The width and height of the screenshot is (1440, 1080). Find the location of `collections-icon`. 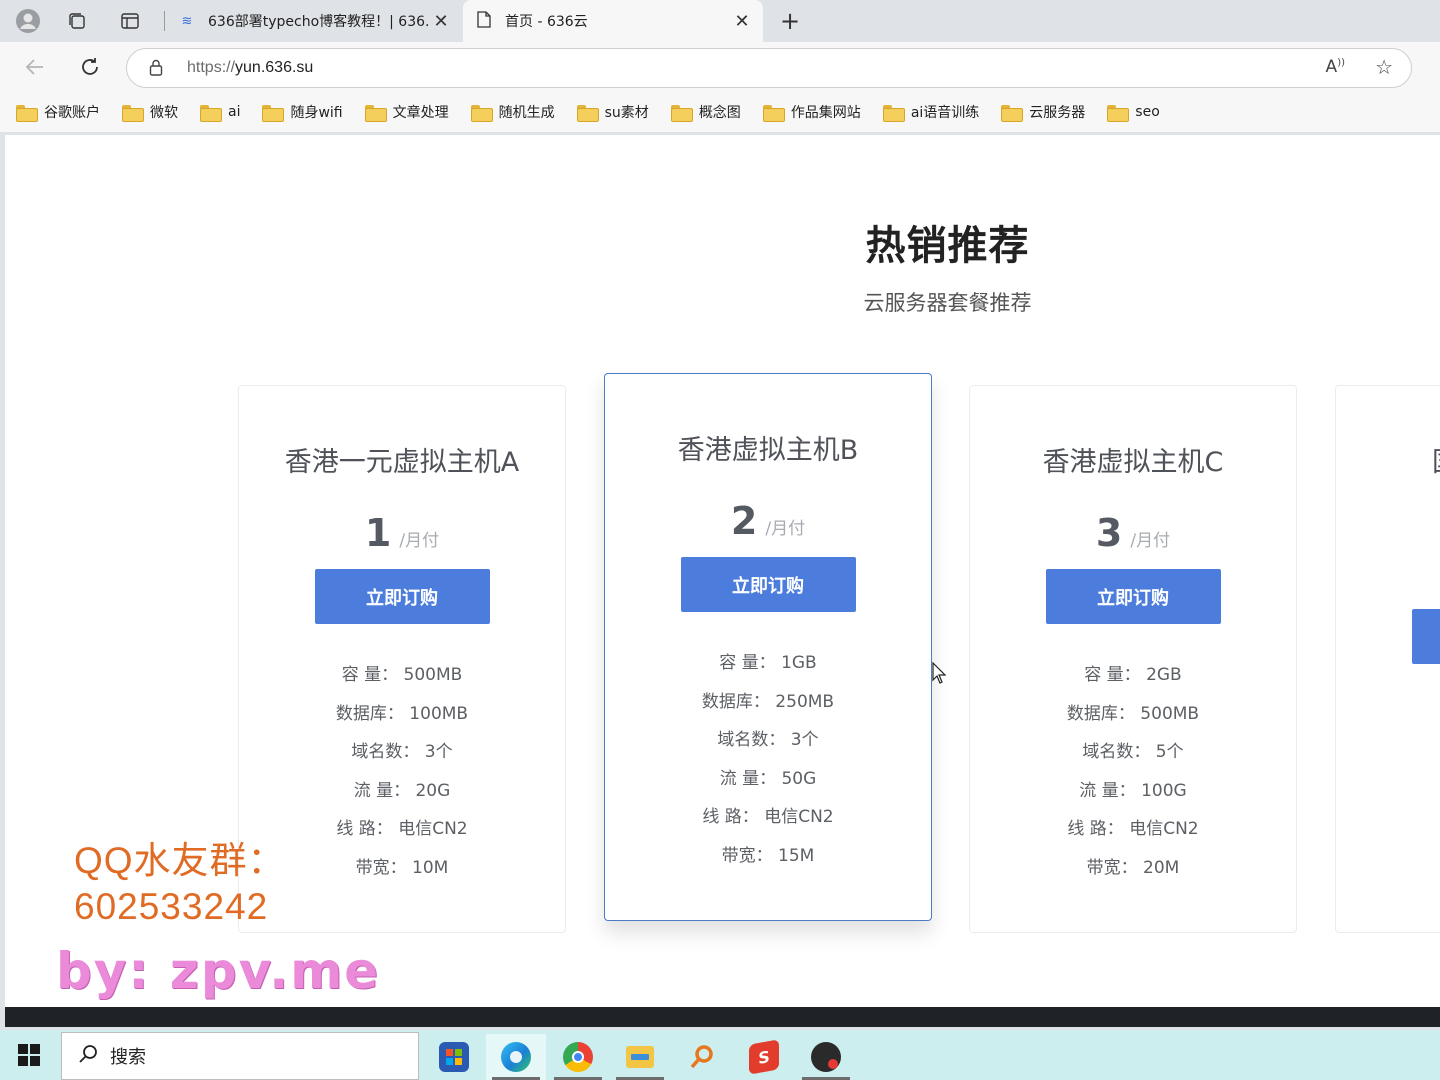

collections-icon is located at coordinates (77, 21).